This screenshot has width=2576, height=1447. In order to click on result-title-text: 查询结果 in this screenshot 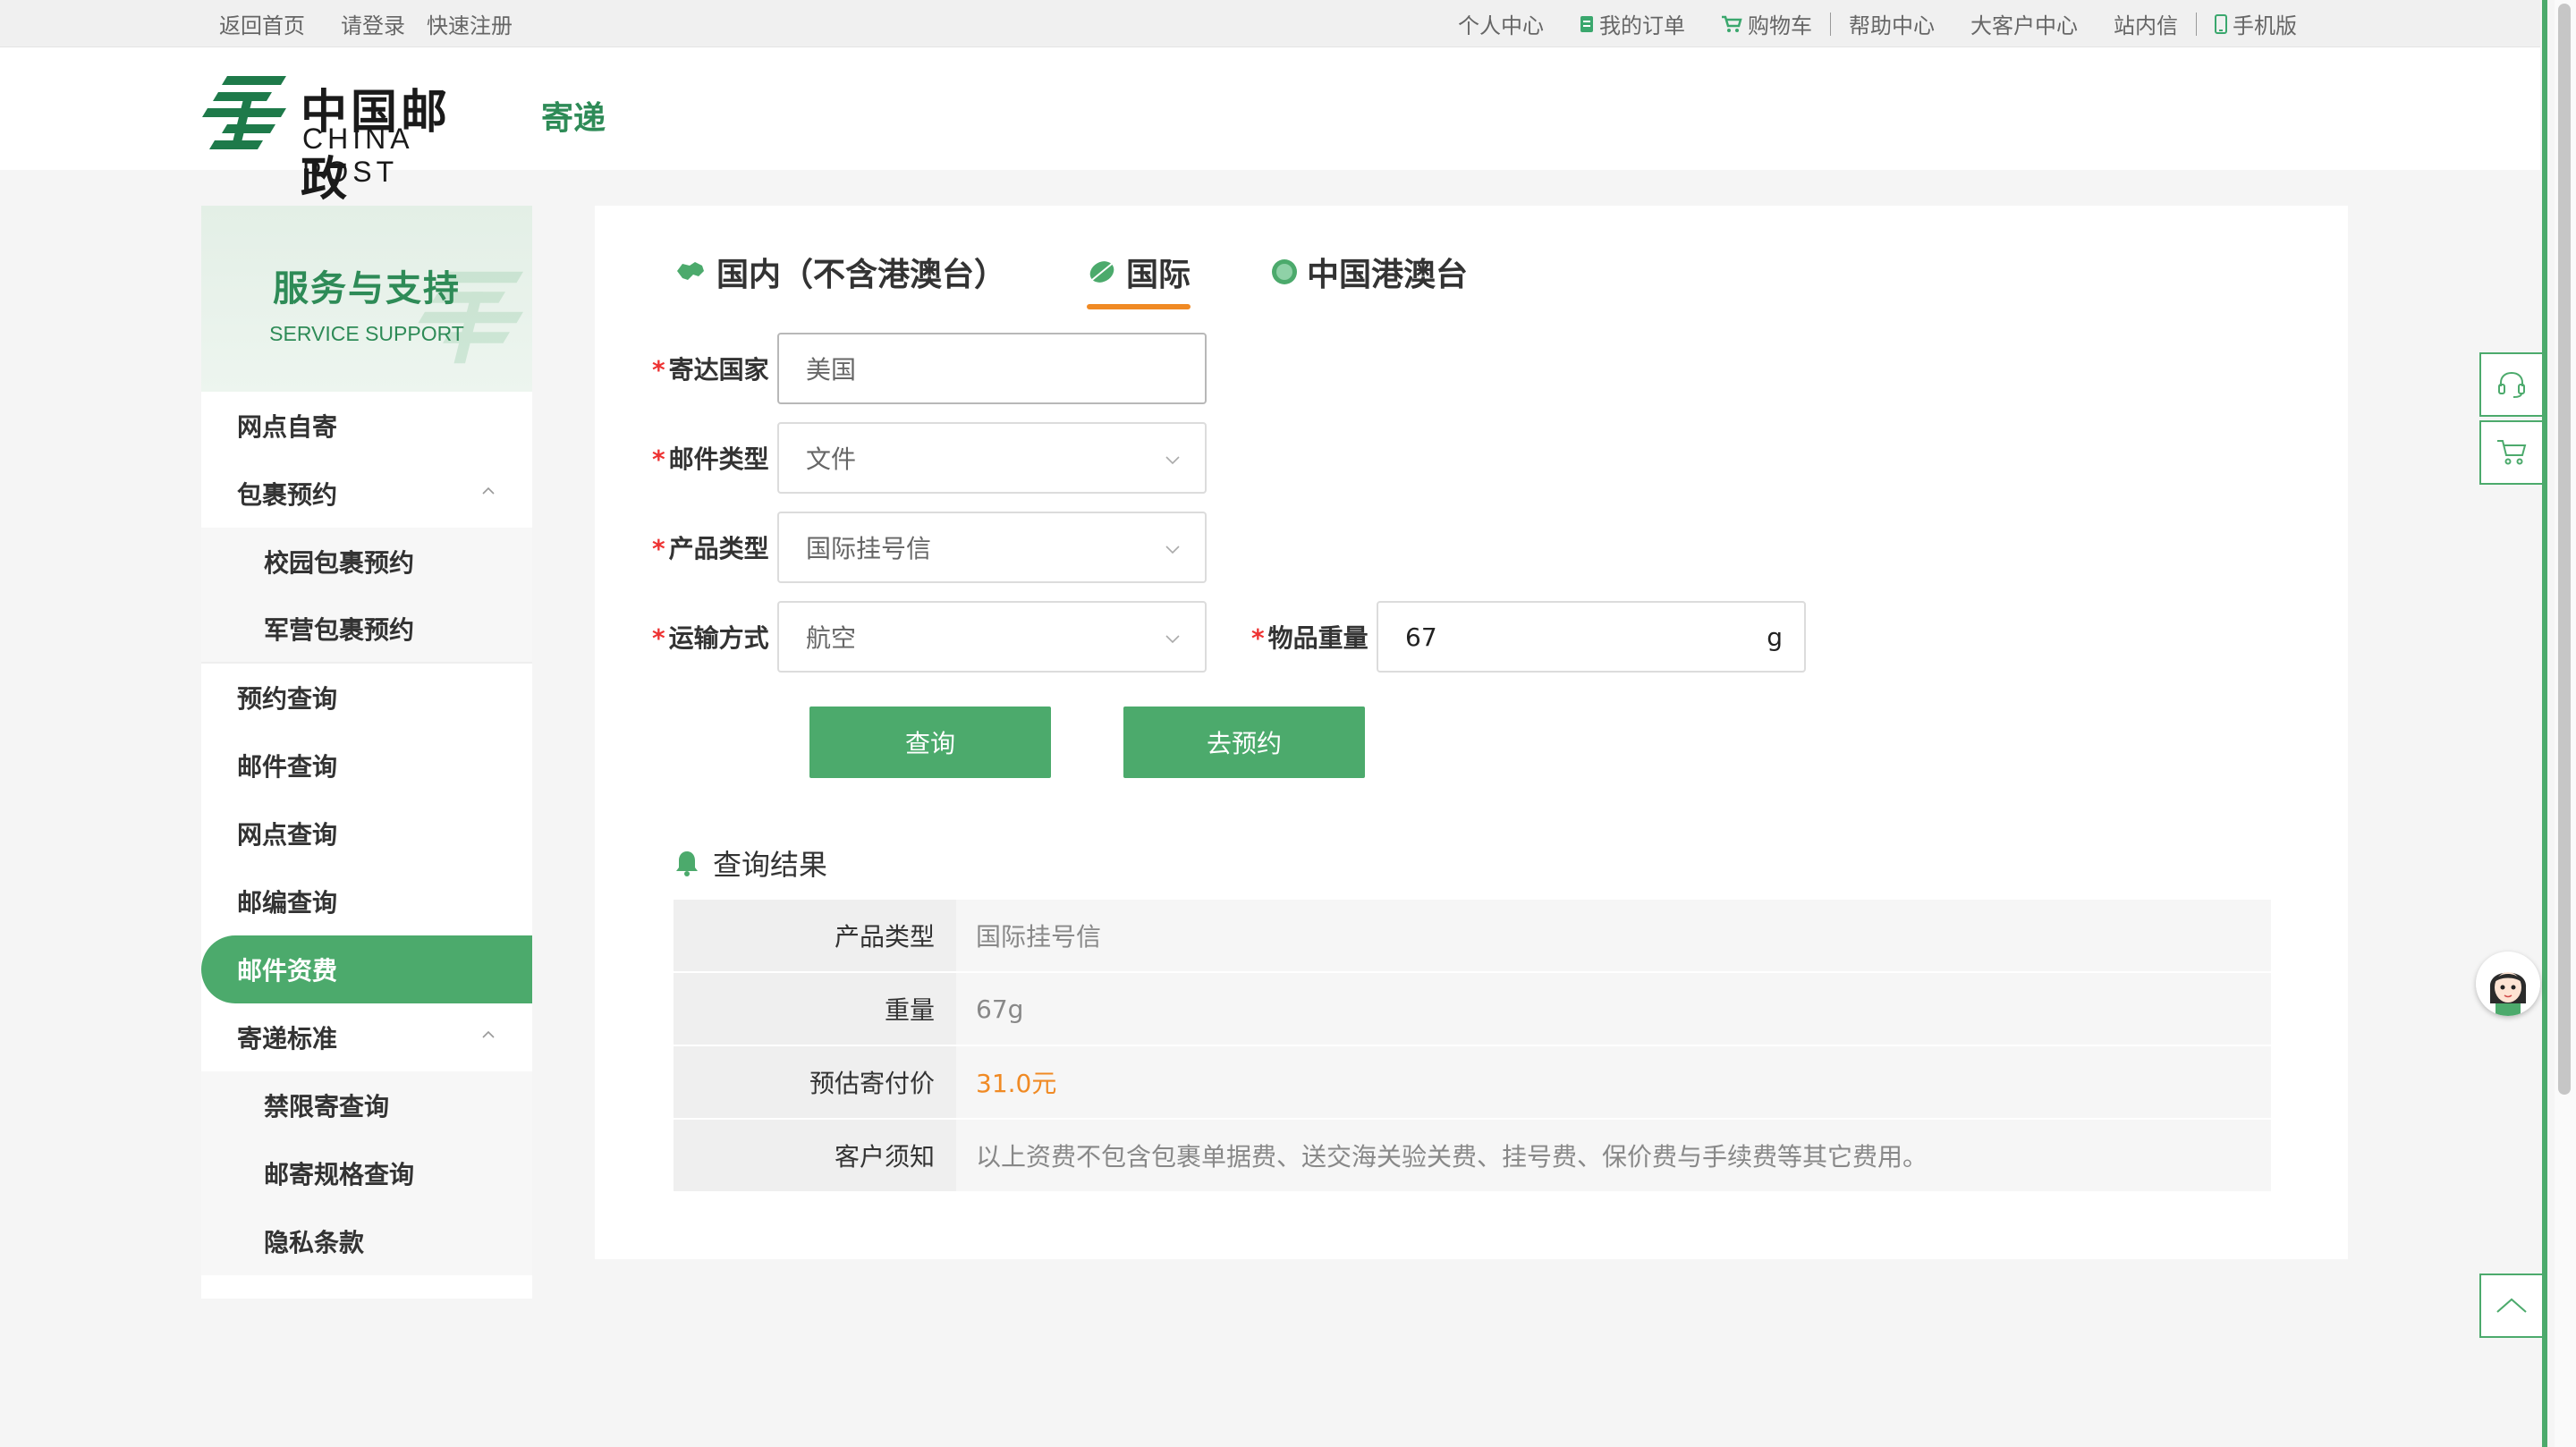, I will do `click(770, 865)`.